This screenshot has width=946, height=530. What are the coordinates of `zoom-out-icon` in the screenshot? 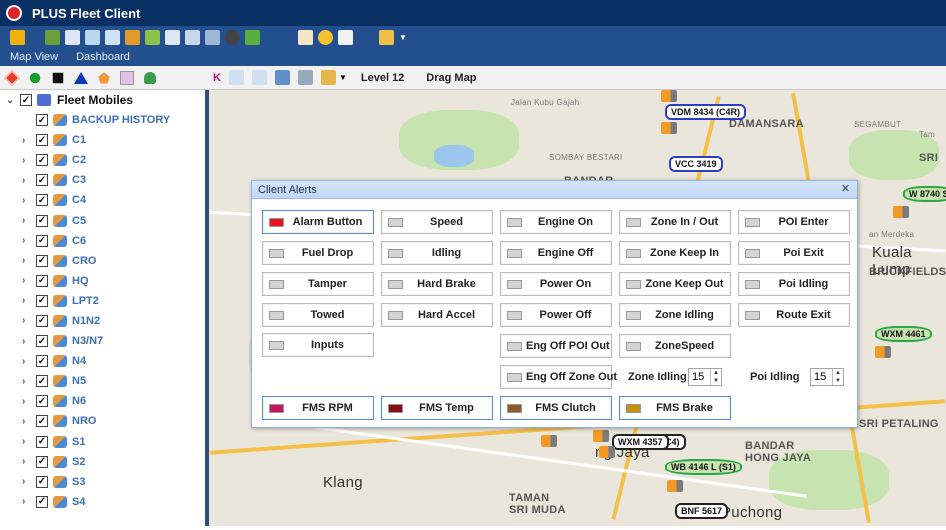 It's located at (236, 77).